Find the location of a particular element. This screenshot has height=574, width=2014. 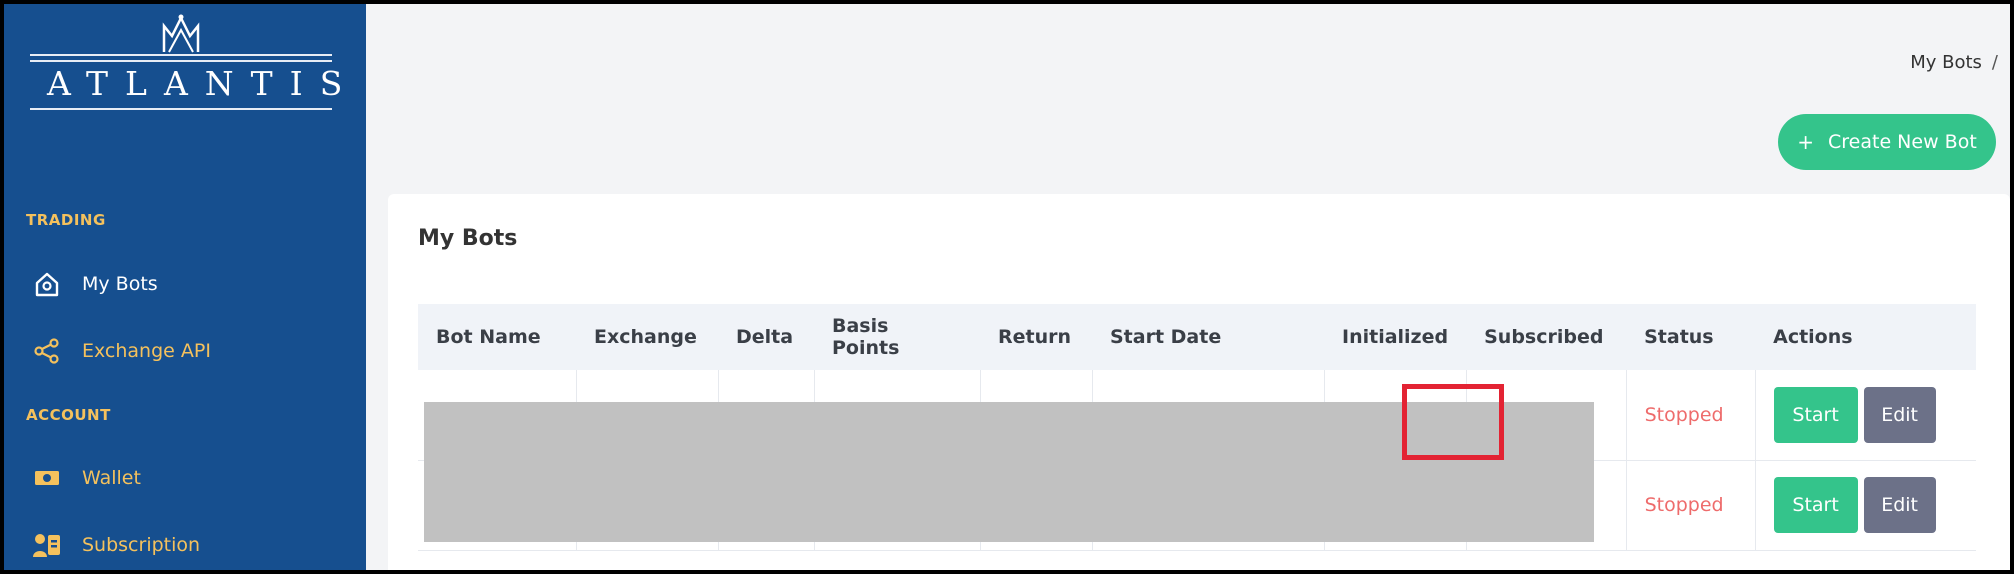

sidebar-item-label: Wallet is located at coordinates (111, 478).